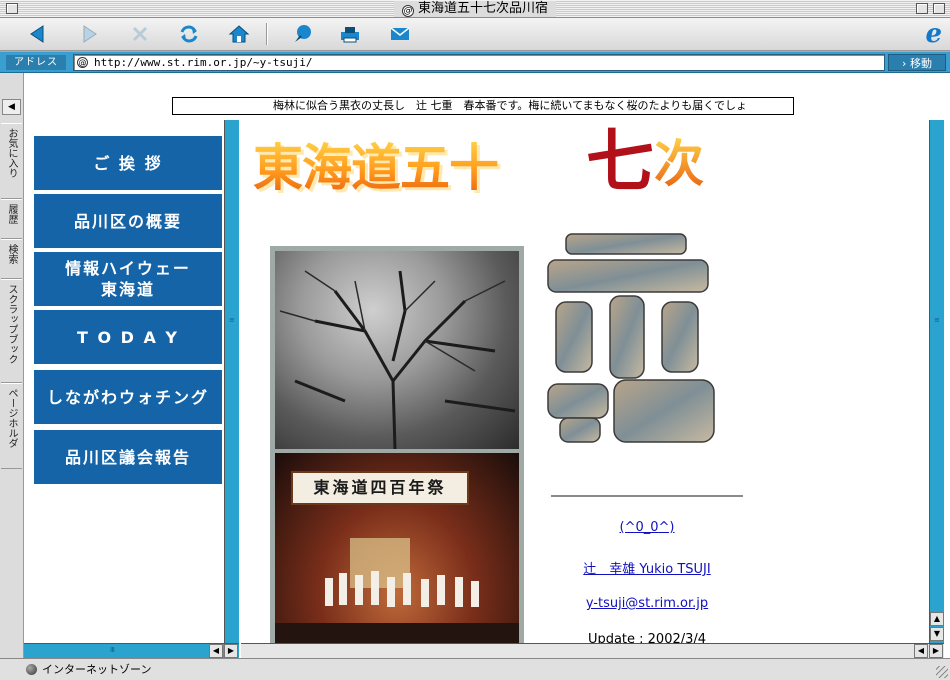 This screenshot has height=680, width=950. I want to click on address-input: http://www.st.rim.or.jp/~y-tsuji/, so click(479, 62).